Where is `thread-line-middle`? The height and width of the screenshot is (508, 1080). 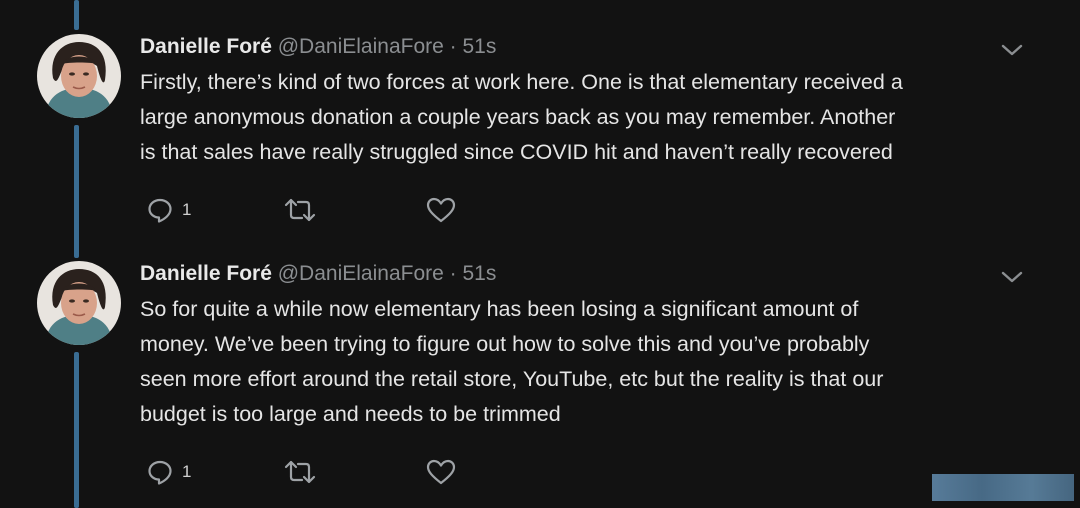
thread-line-middle is located at coordinates (76, 191).